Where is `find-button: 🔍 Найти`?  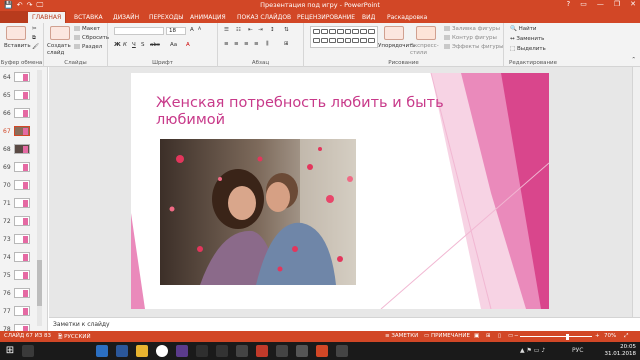 find-button: 🔍 Найти is located at coordinates (523, 29).